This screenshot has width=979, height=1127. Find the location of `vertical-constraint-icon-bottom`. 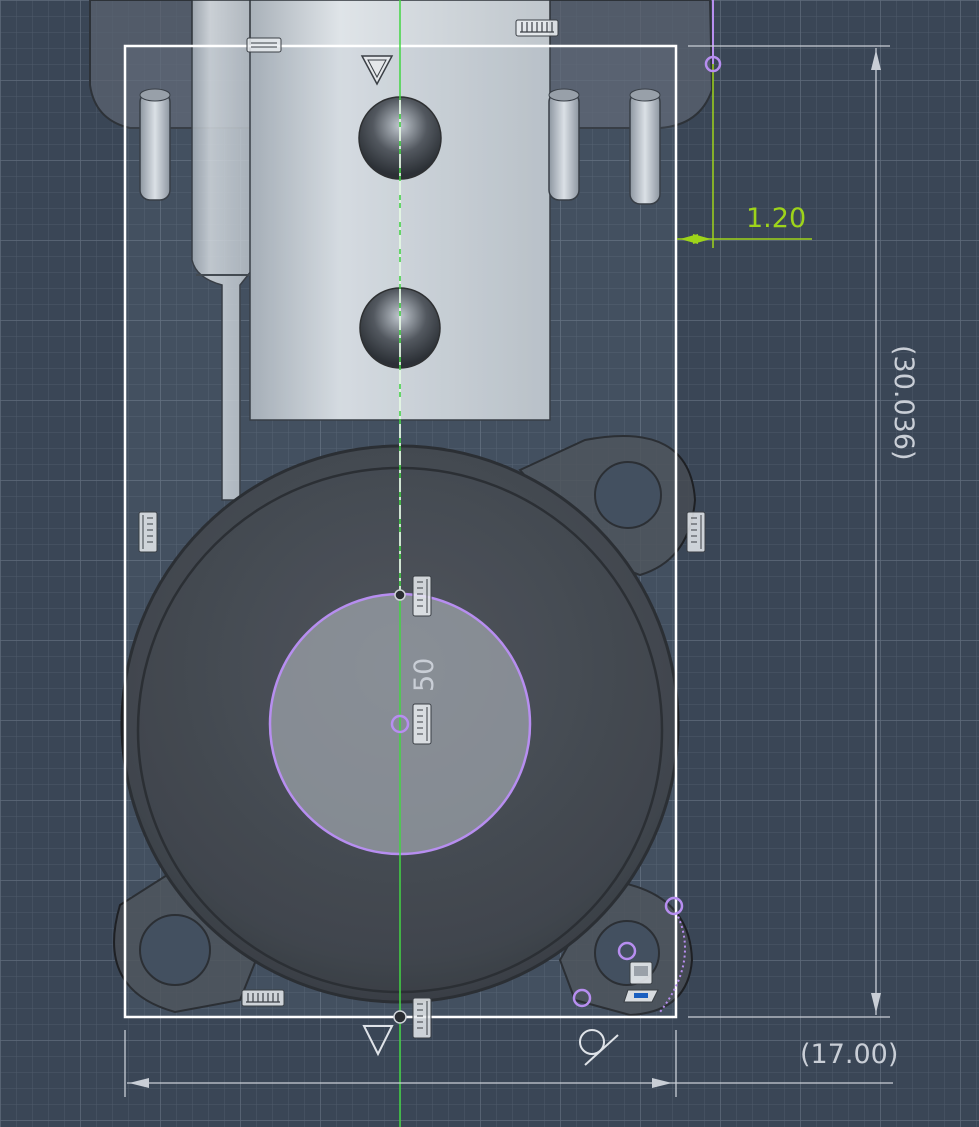

vertical-constraint-icon-bottom is located at coordinates (422, 1018).